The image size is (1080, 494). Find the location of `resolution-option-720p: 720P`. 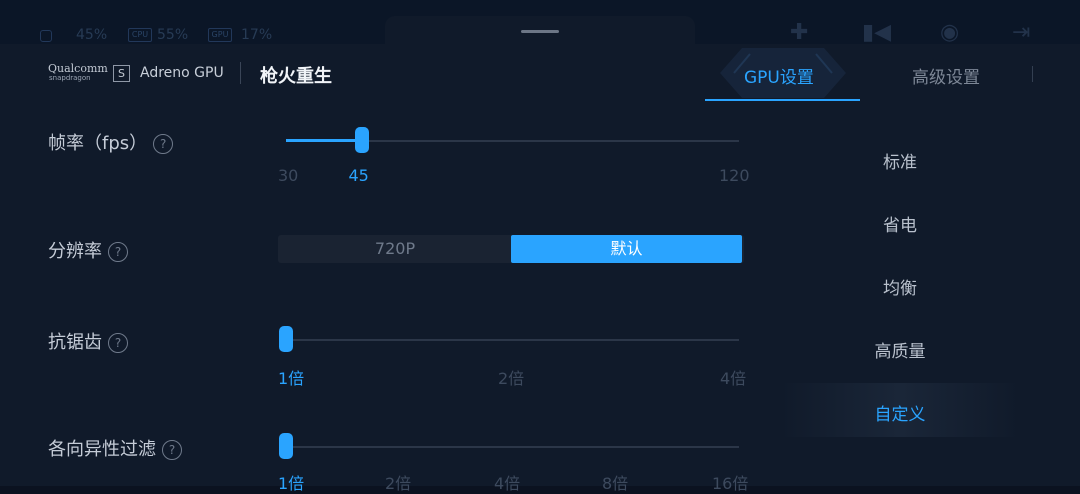

resolution-option-720p: 720P is located at coordinates (395, 249).